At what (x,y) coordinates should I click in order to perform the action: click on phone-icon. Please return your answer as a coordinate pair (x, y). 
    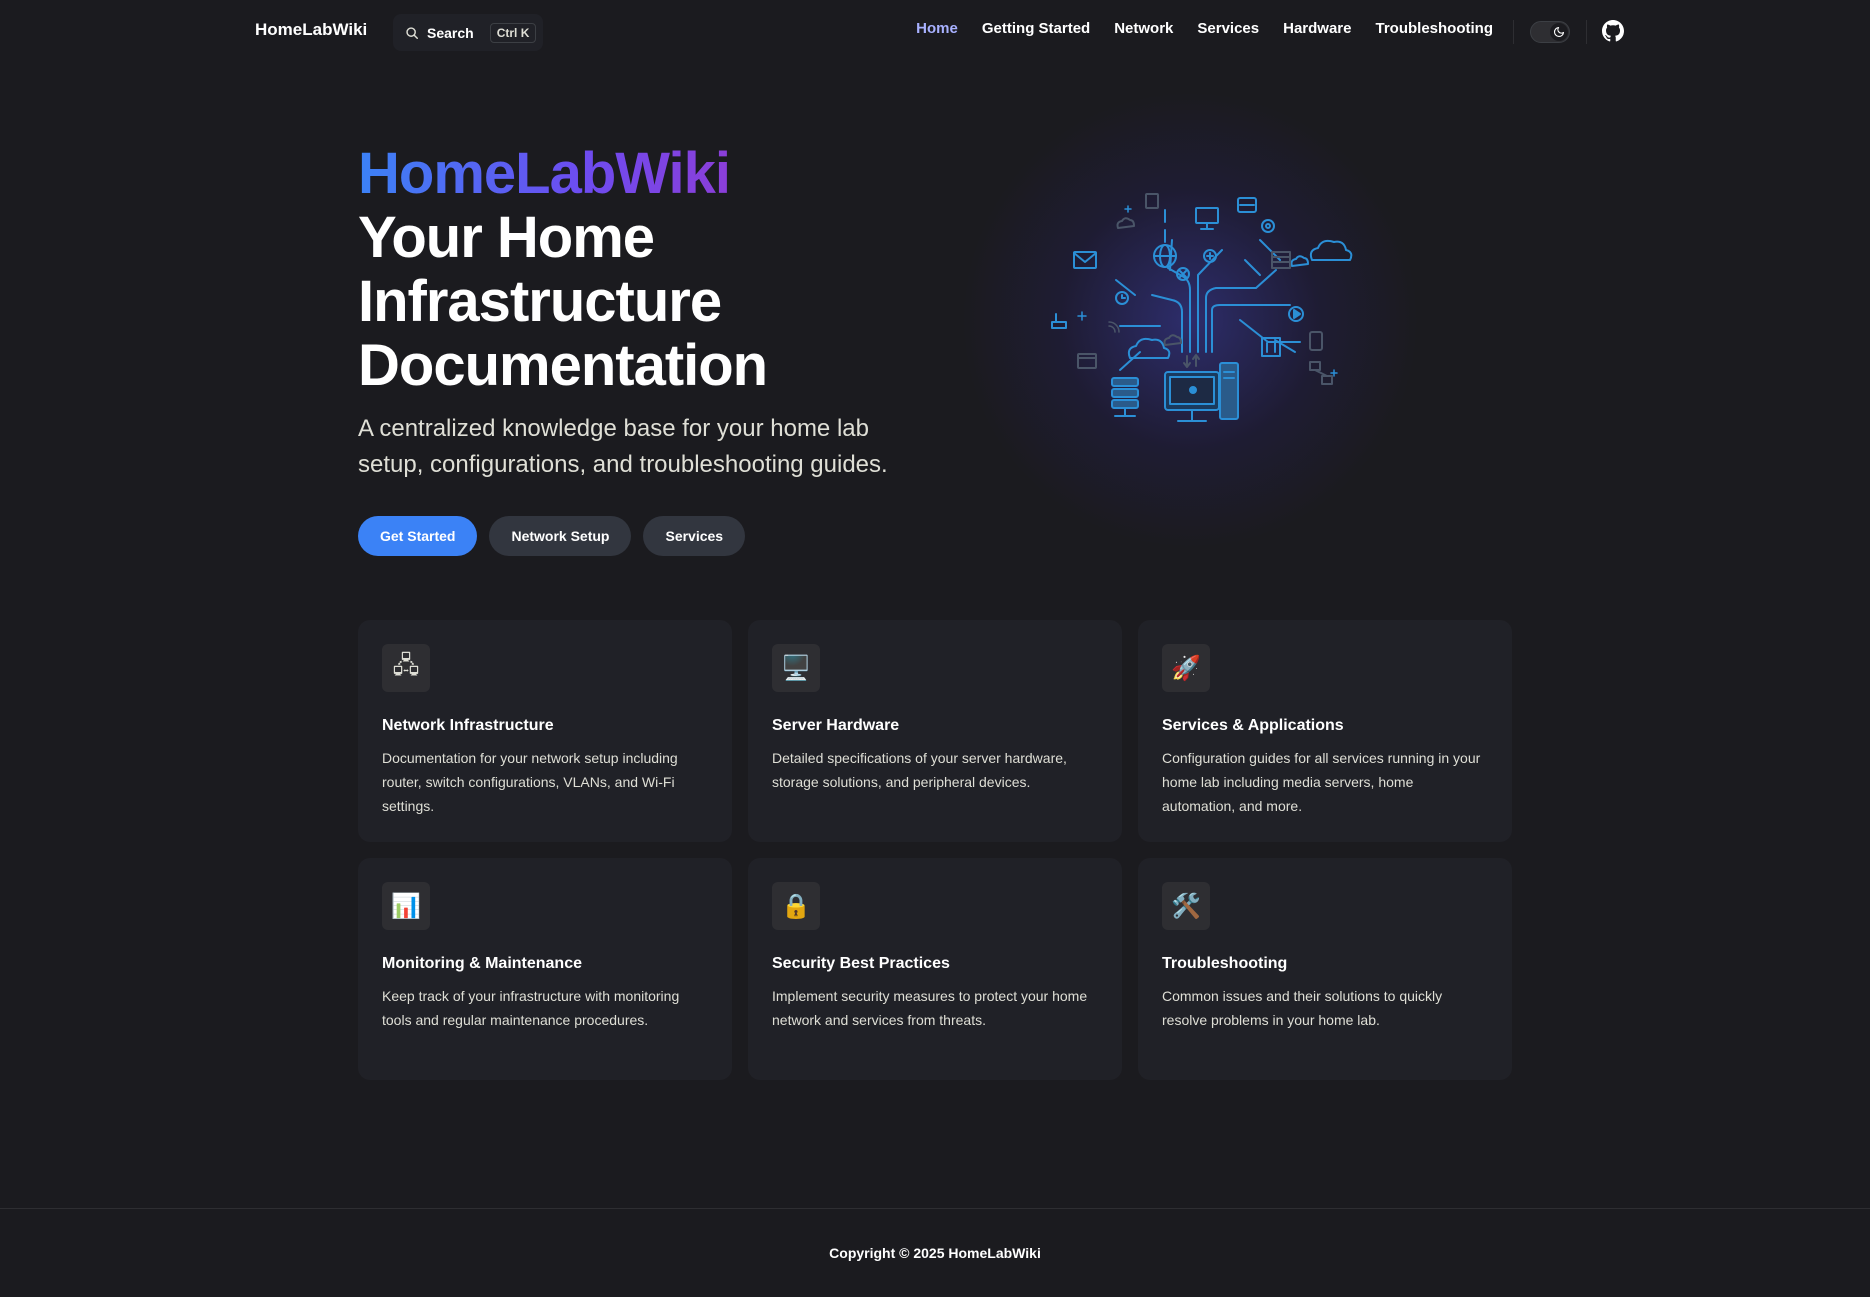
    Looking at the image, I should click on (1152, 201).